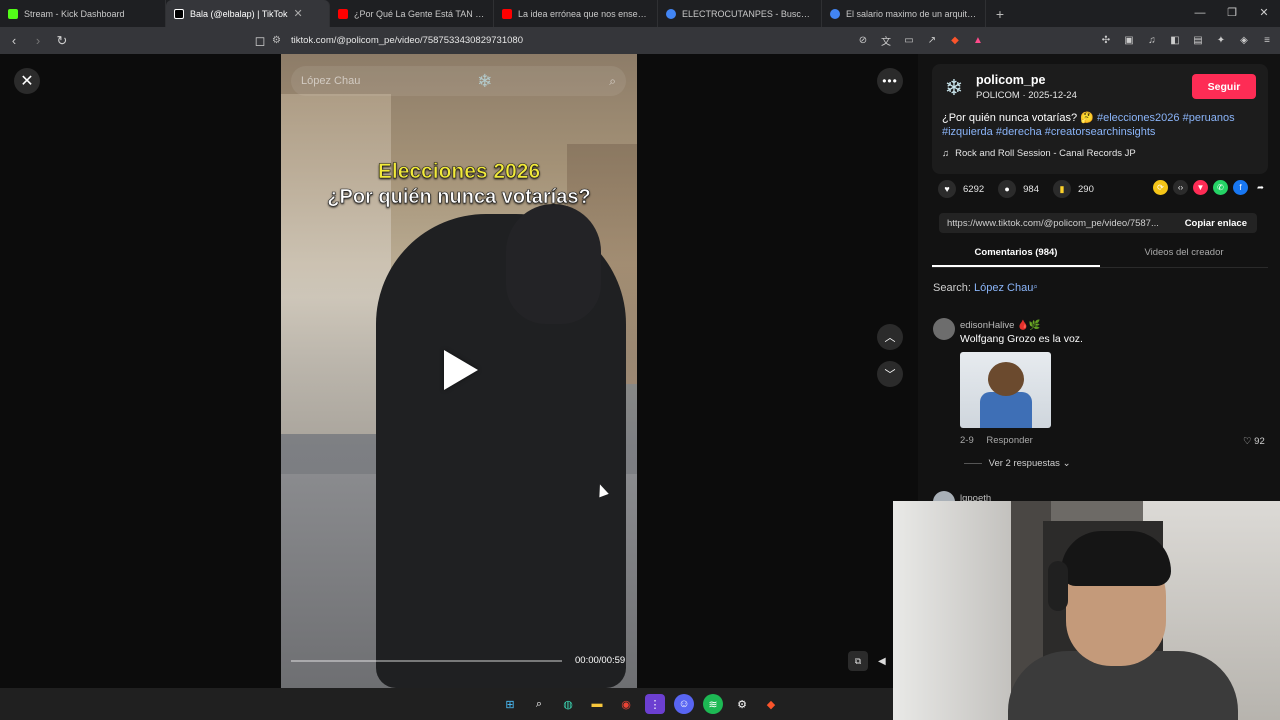 The width and height of the screenshot is (1280, 720). Describe the element at coordinates (946, 153) in the screenshot. I see `music-note-icon: ♫` at that location.